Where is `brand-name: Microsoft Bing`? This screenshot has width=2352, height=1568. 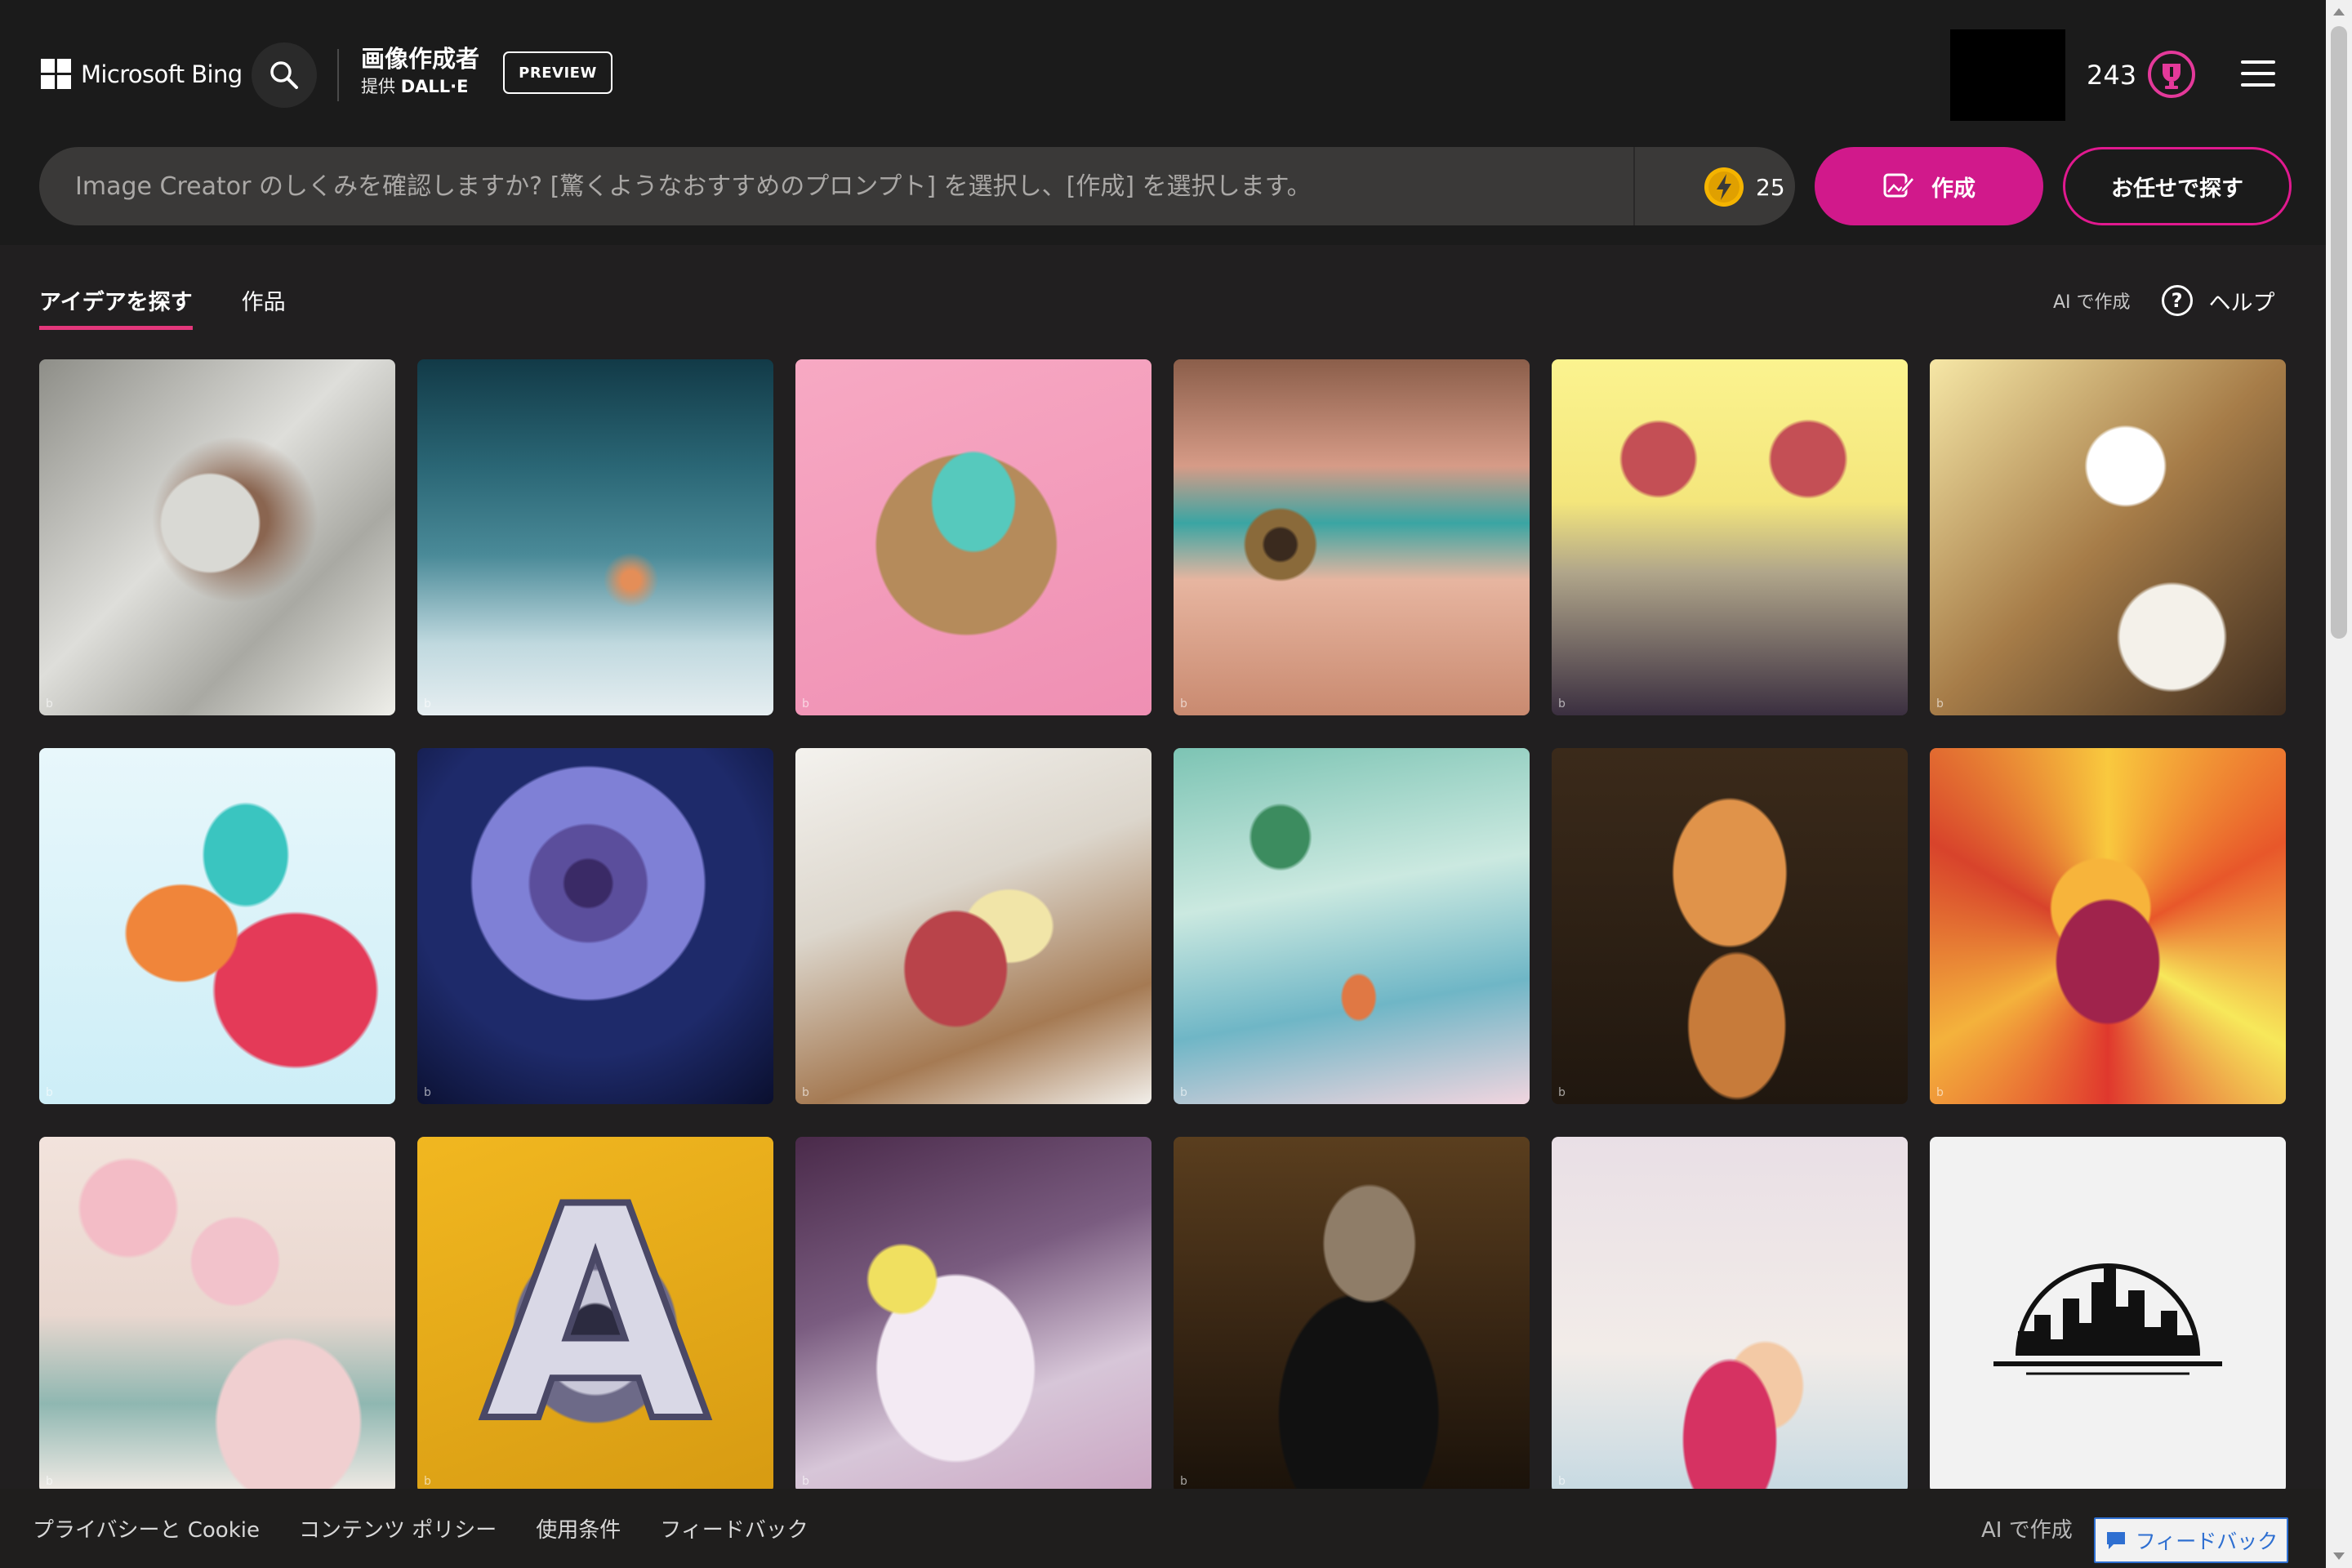 brand-name: Microsoft Bing is located at coordinates (162, 74).